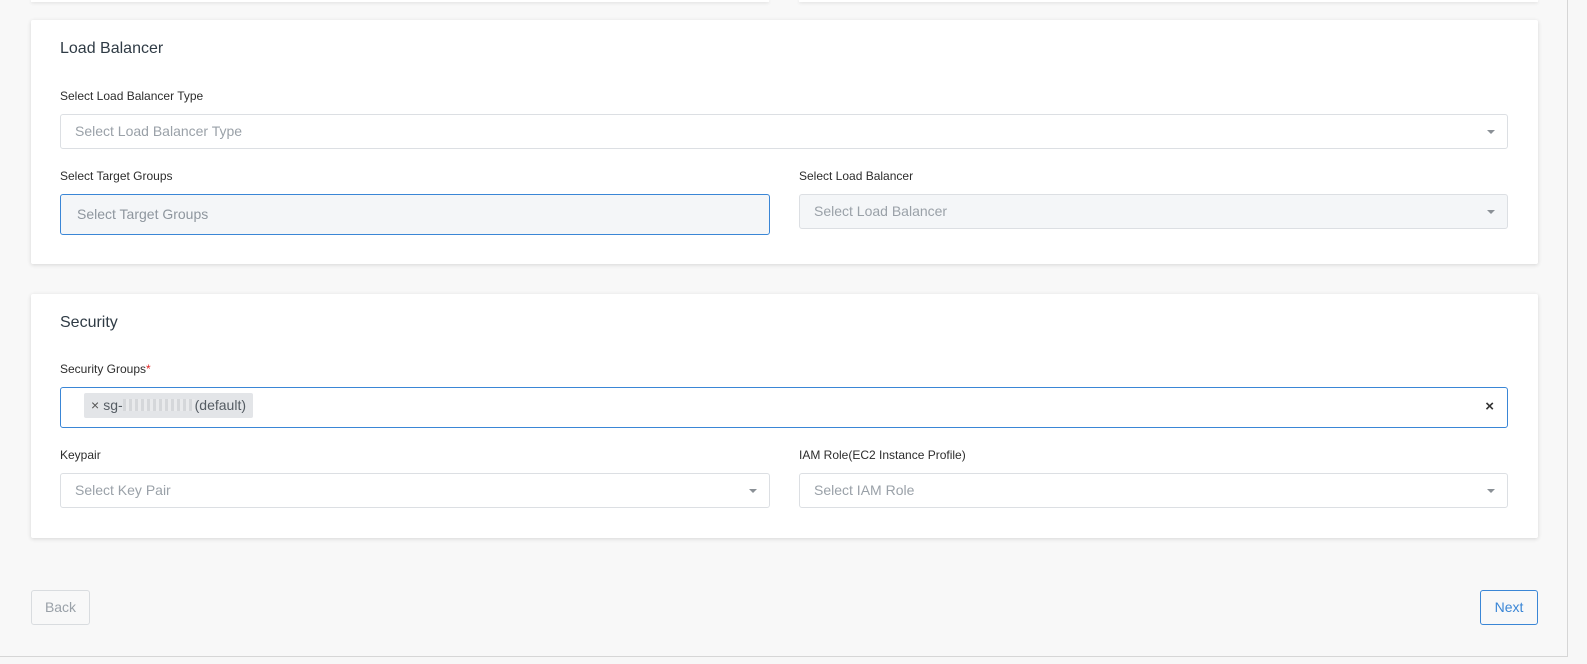 This screenshot has width=1587, height=664. Describe the element at coordinates (143, 214) in the screenshot. I see `target-groups-placeholder: Select Target Groups` at that location.